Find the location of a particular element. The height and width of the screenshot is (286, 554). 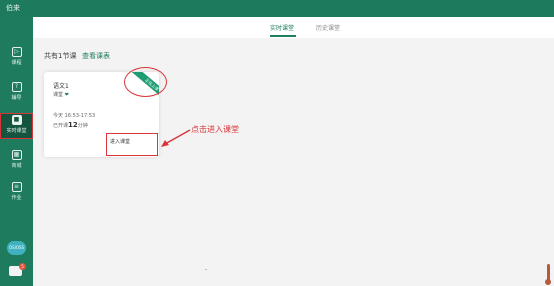

sidebar-item-live-class: ■ 实时课堂 is located at coordinates (16, 126).